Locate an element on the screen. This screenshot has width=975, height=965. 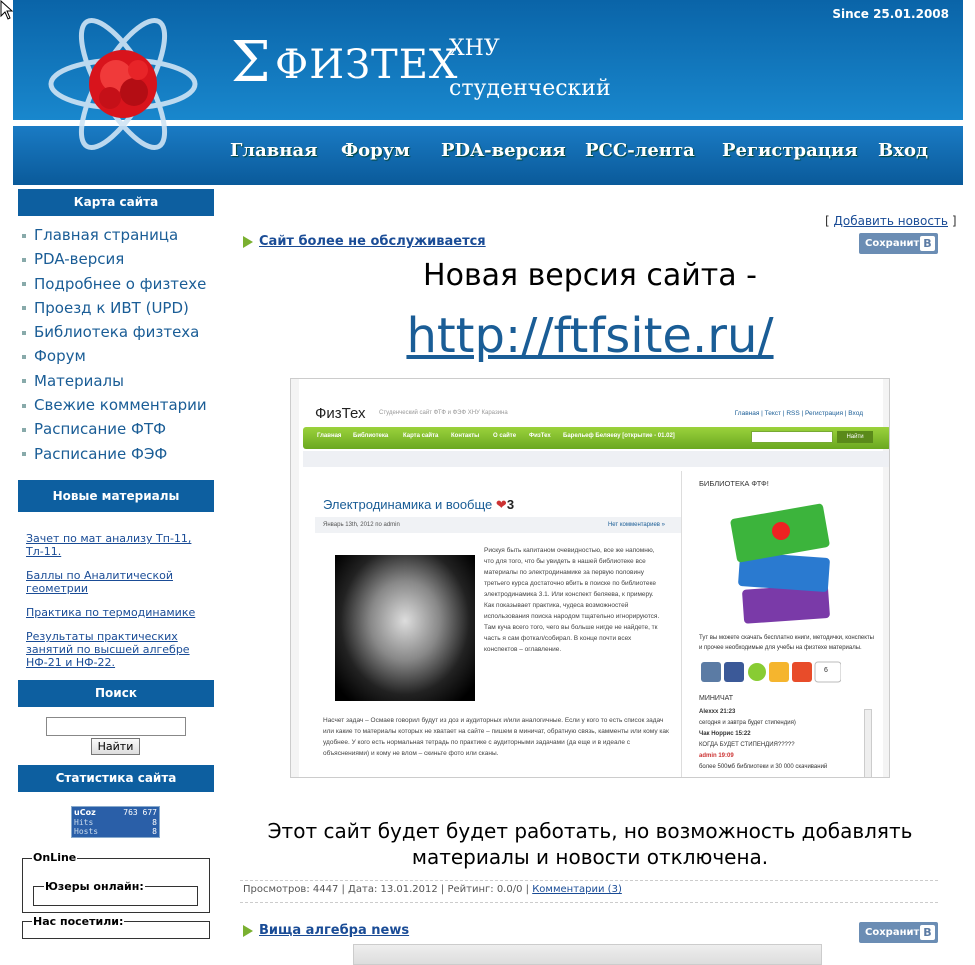
shot-nav-item: Барельеф Беляеву [открытие - 01.02] is located at coordinates (619, 436).